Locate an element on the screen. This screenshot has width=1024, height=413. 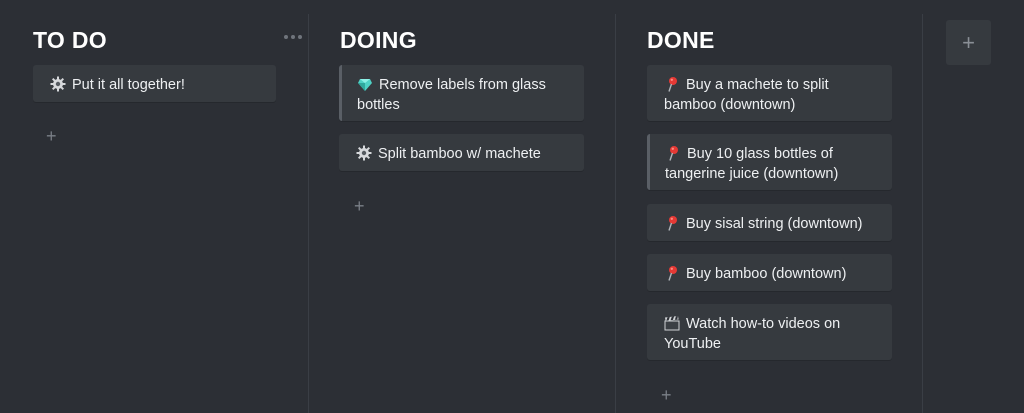
plus-icon: + is located at coordinates (968, 42).